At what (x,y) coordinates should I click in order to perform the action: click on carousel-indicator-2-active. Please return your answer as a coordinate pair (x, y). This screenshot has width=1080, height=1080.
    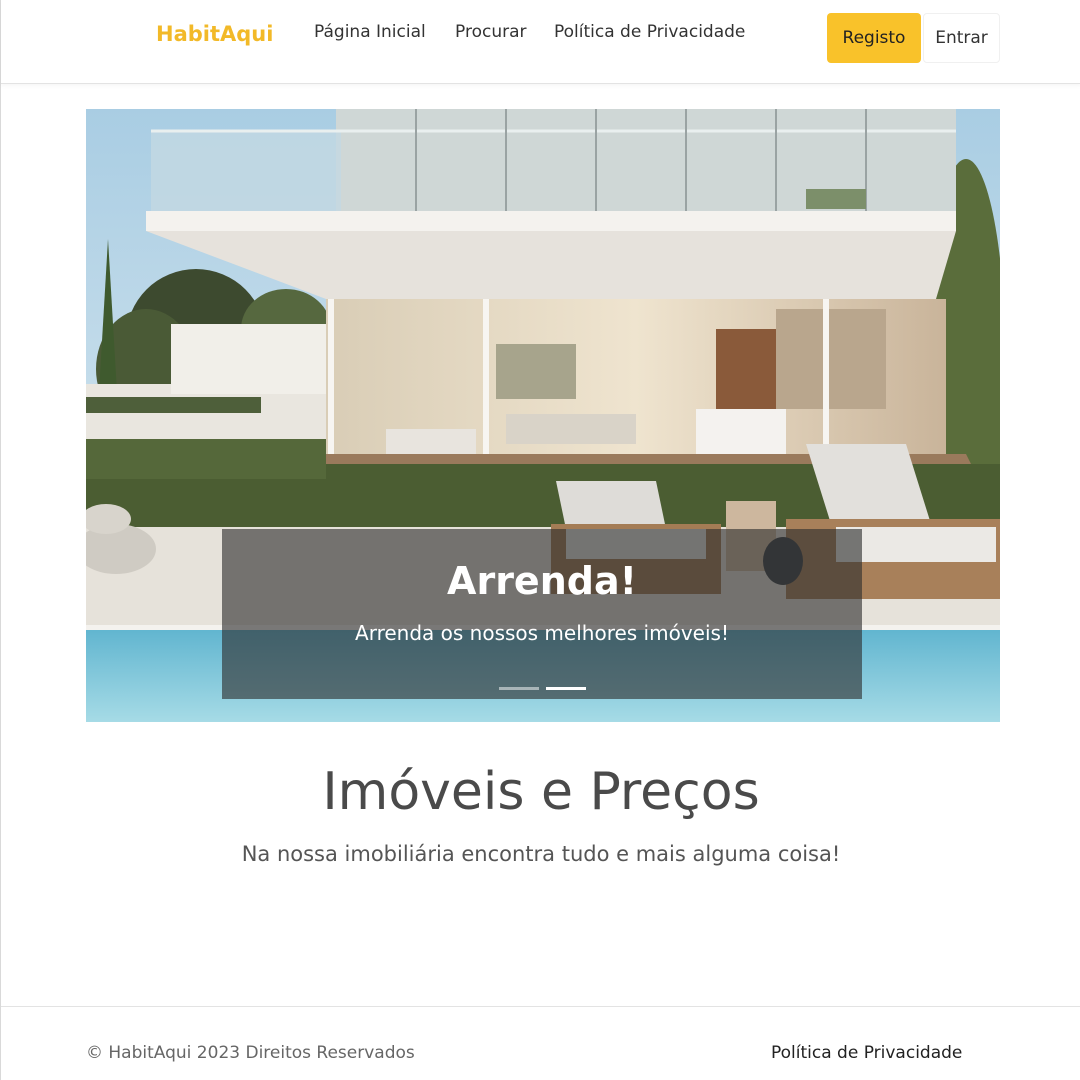
    Looking at the image, I should click on (566, 688).